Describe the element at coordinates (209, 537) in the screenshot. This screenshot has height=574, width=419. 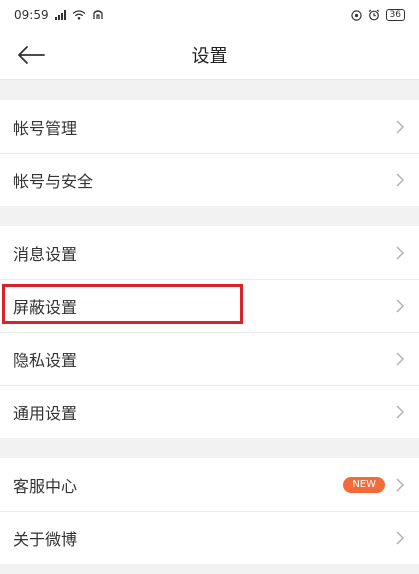
I see `about-weibo-row: 关于微博` at that location.